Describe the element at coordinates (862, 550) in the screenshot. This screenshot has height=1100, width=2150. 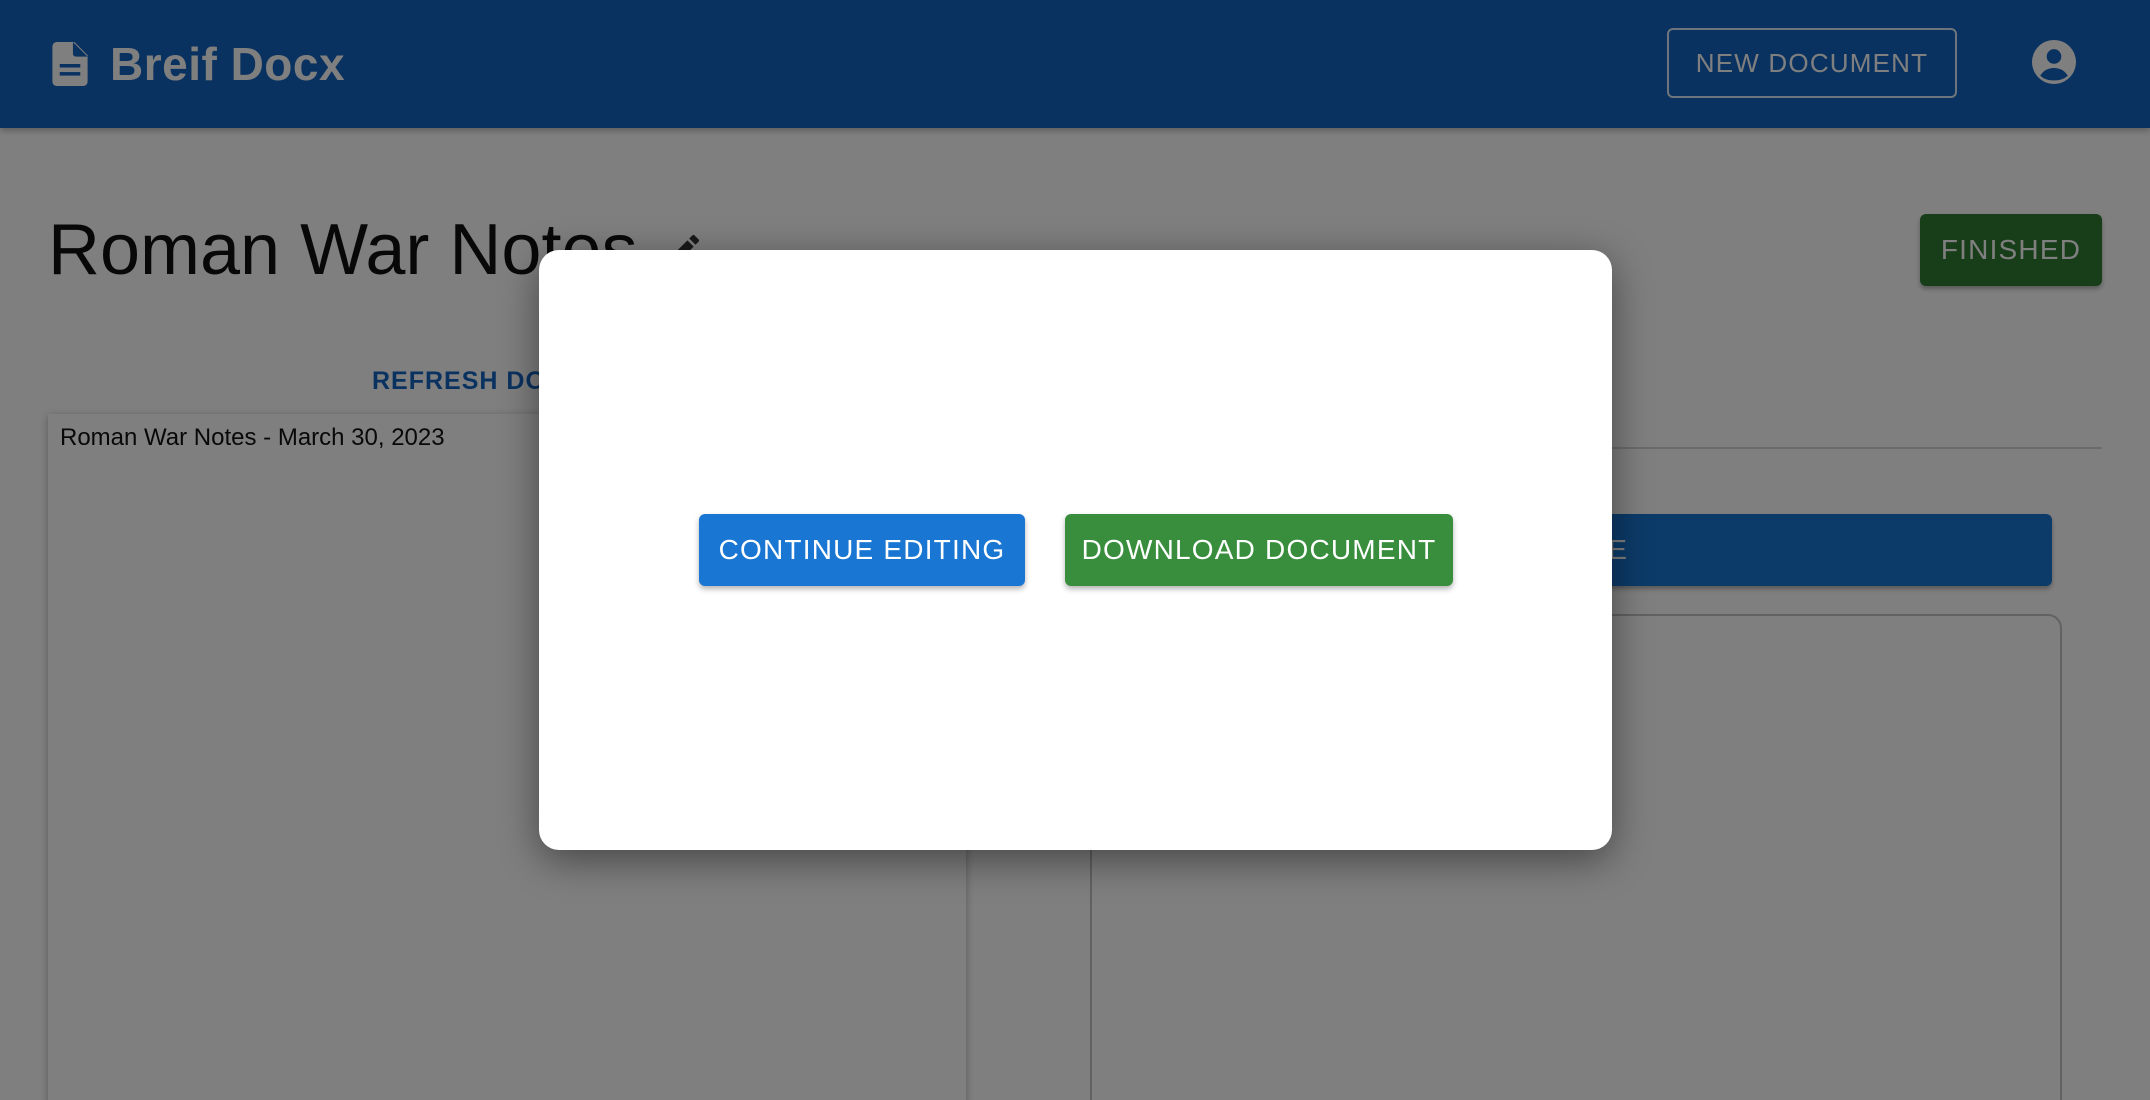
I see `continue-editing-button: CONTINUE EDITING` at that location.